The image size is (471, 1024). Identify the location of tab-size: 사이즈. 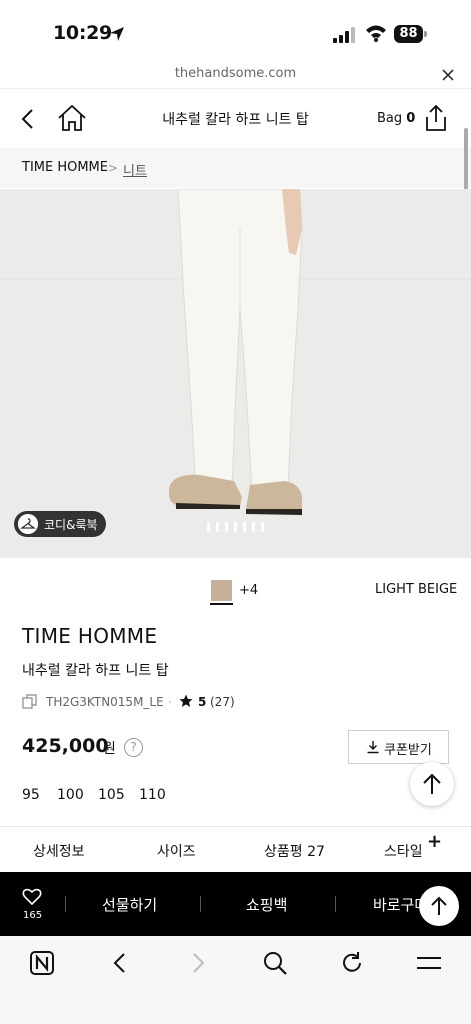
(176, 851).